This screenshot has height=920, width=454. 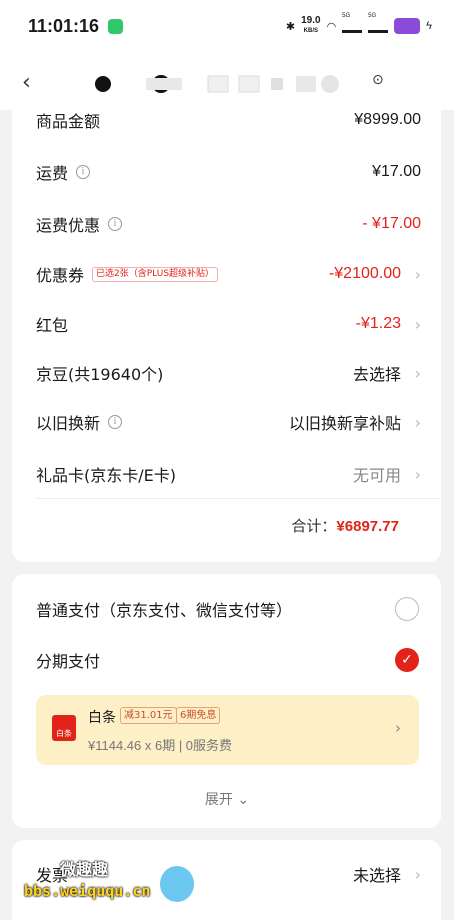 What do you see at coordinates (115, 422) in the screenshot?
I see `trade-in-info-icon: i` at bounding box center [115, 422].